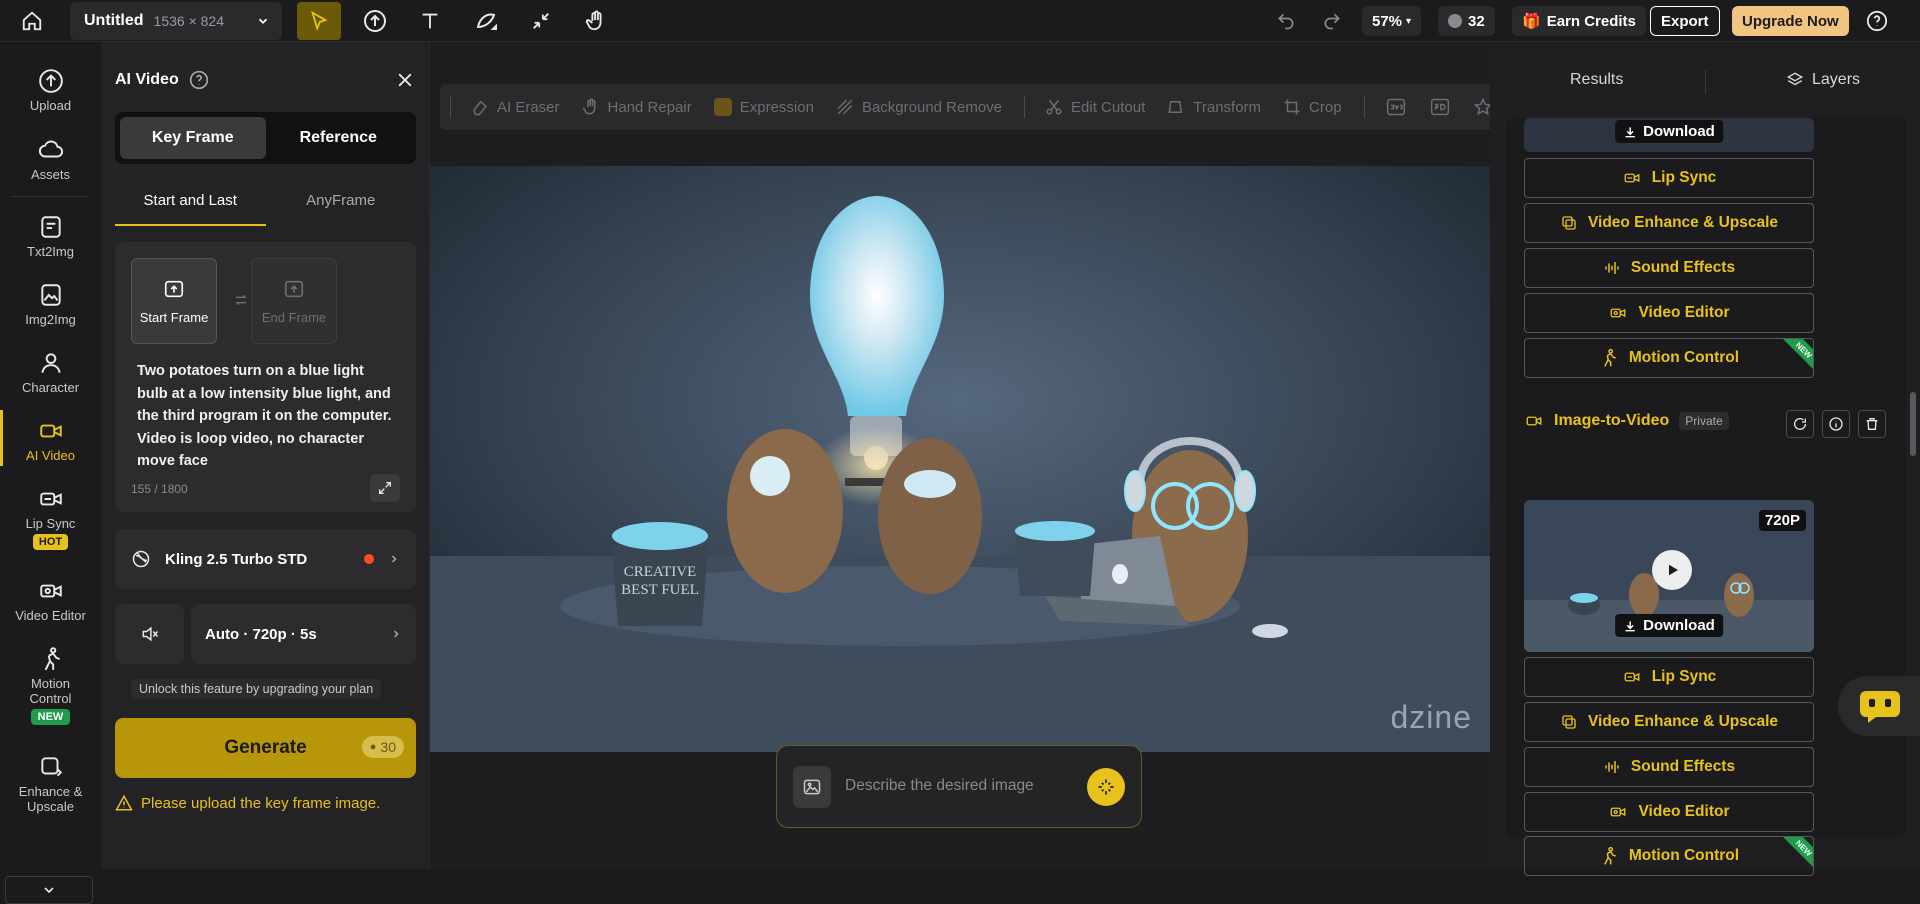 Image resolution: width=1920 pixels, height=904 pixels. Describe the element at coordinates (1591, 21) in the screenshot. I see `earn-credits-label: Earn Credits` at that location.